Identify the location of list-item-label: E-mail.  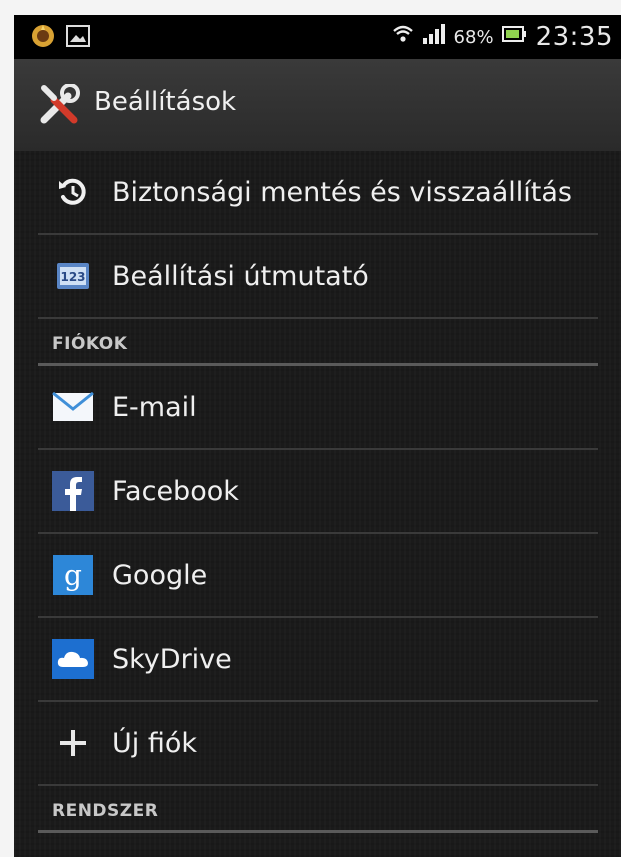
(154, 407).